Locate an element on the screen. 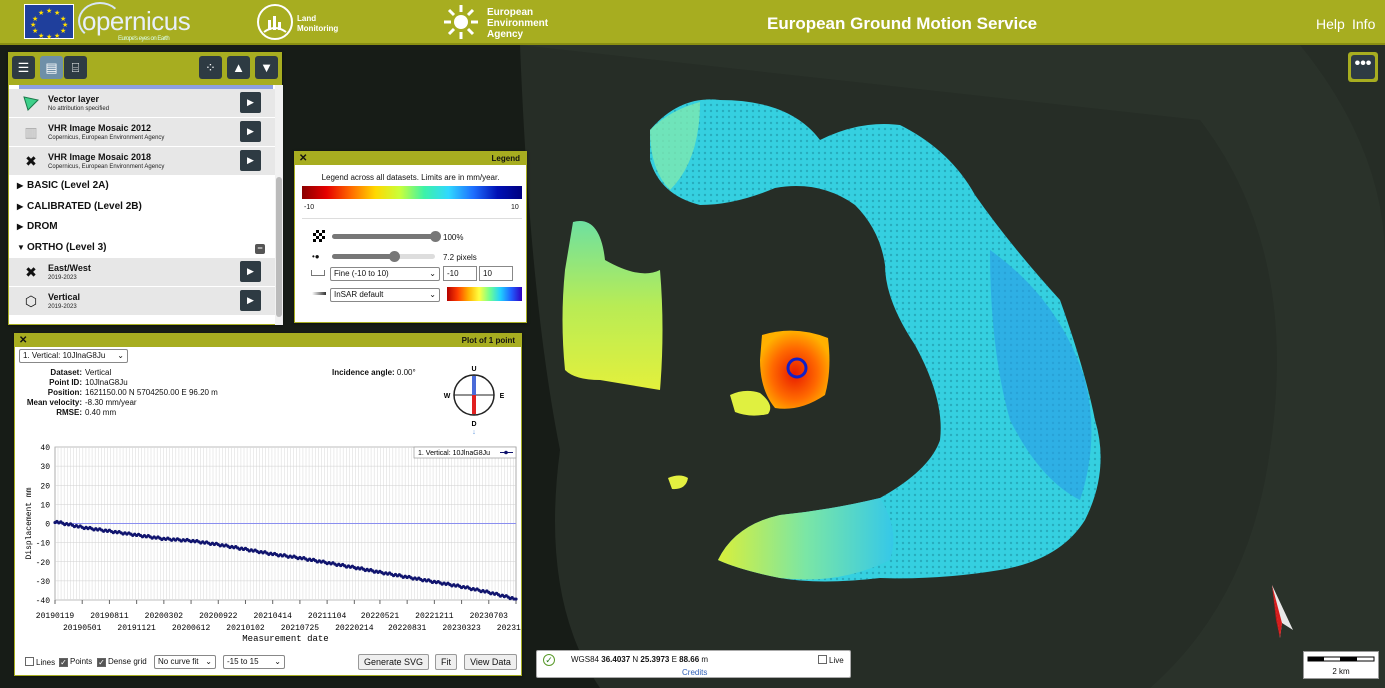 Image resolution: width=1385 pixels, height=688 pixels. lines-toggle: Lines is located at coordinates (40, 662).